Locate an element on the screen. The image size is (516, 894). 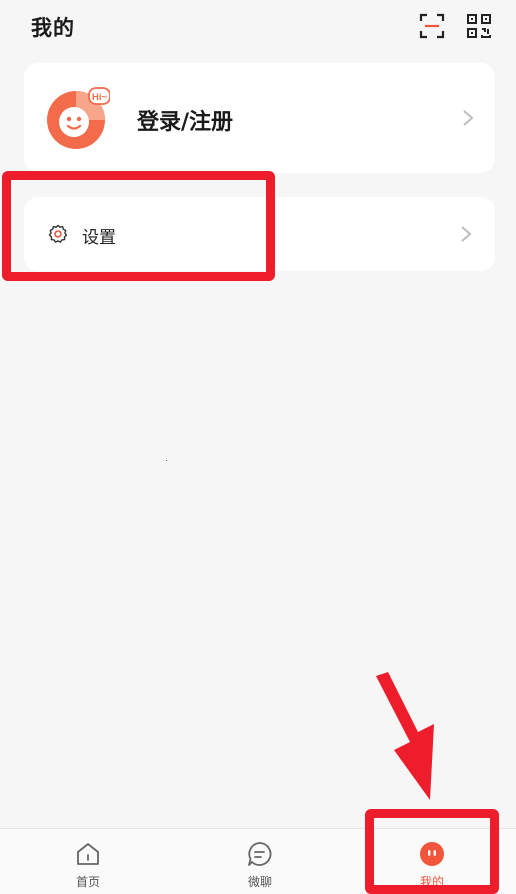
login-register-label: 登录/注册 is located at coordinates (185, 120).